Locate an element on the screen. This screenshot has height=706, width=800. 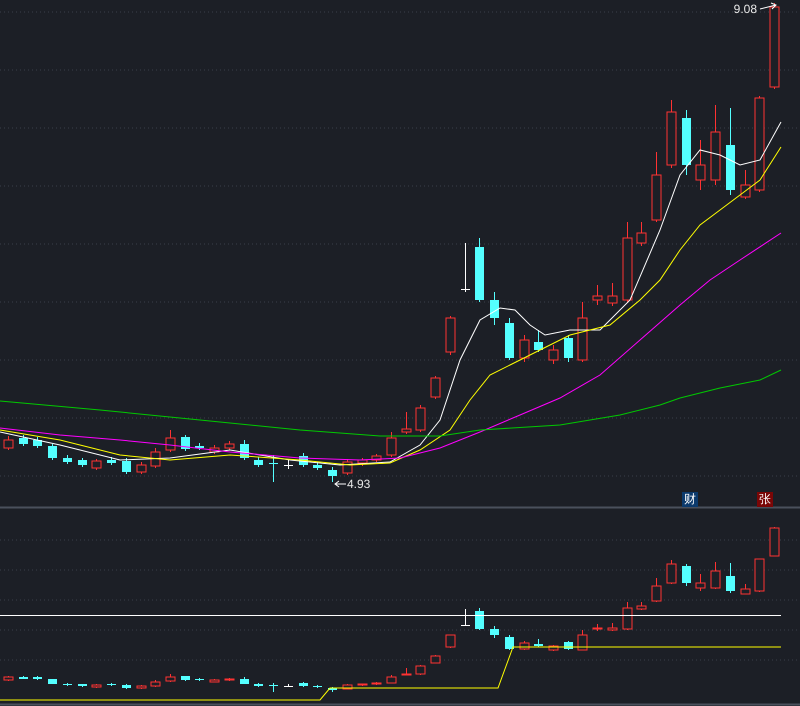
low-price-label: 4.93 is located at coordinates (358, 484).